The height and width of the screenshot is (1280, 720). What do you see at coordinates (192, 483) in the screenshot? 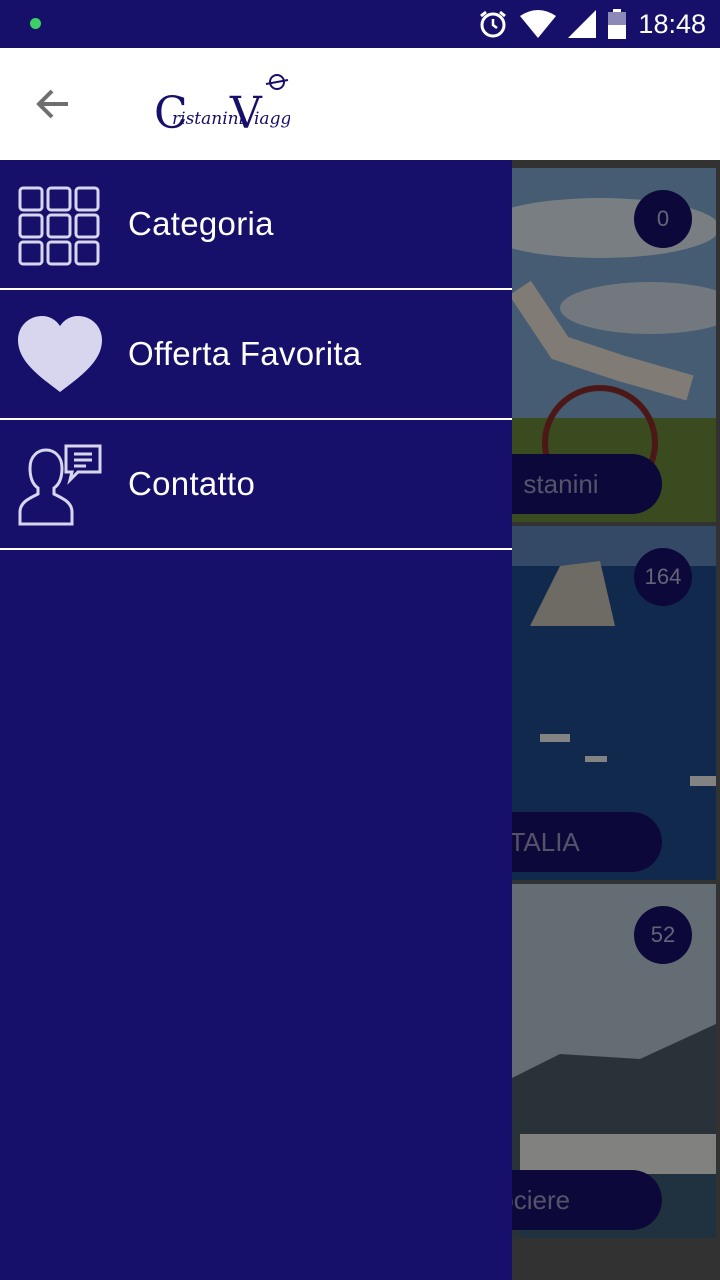
I see `drawer-item-label: Contatto` at bounding box center [192, 483].